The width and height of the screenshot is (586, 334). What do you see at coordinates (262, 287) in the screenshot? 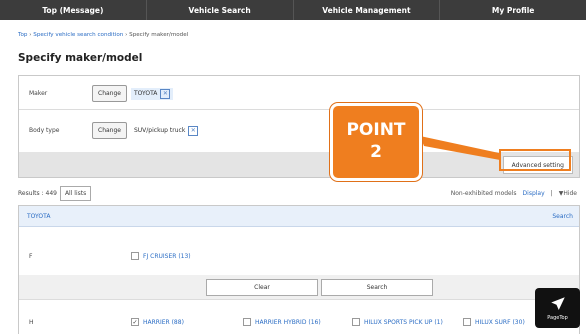
I see `clear-button: Clear` at bounding box center [262, 287].